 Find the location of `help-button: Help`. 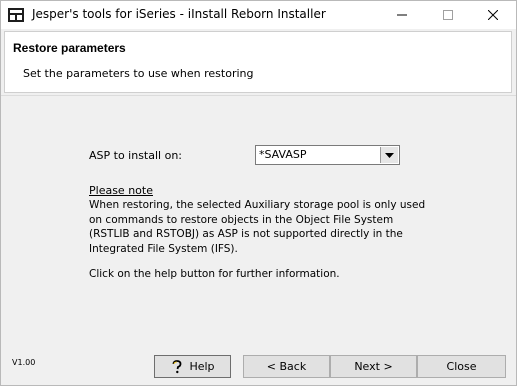

help-button: Help is located at coordinates (192, 366).